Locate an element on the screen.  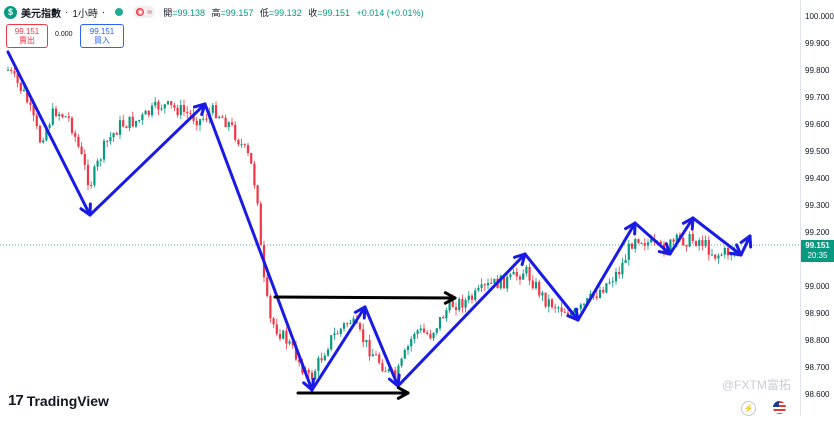
price-tick: 99.400 is located at coordinates (817, 178).